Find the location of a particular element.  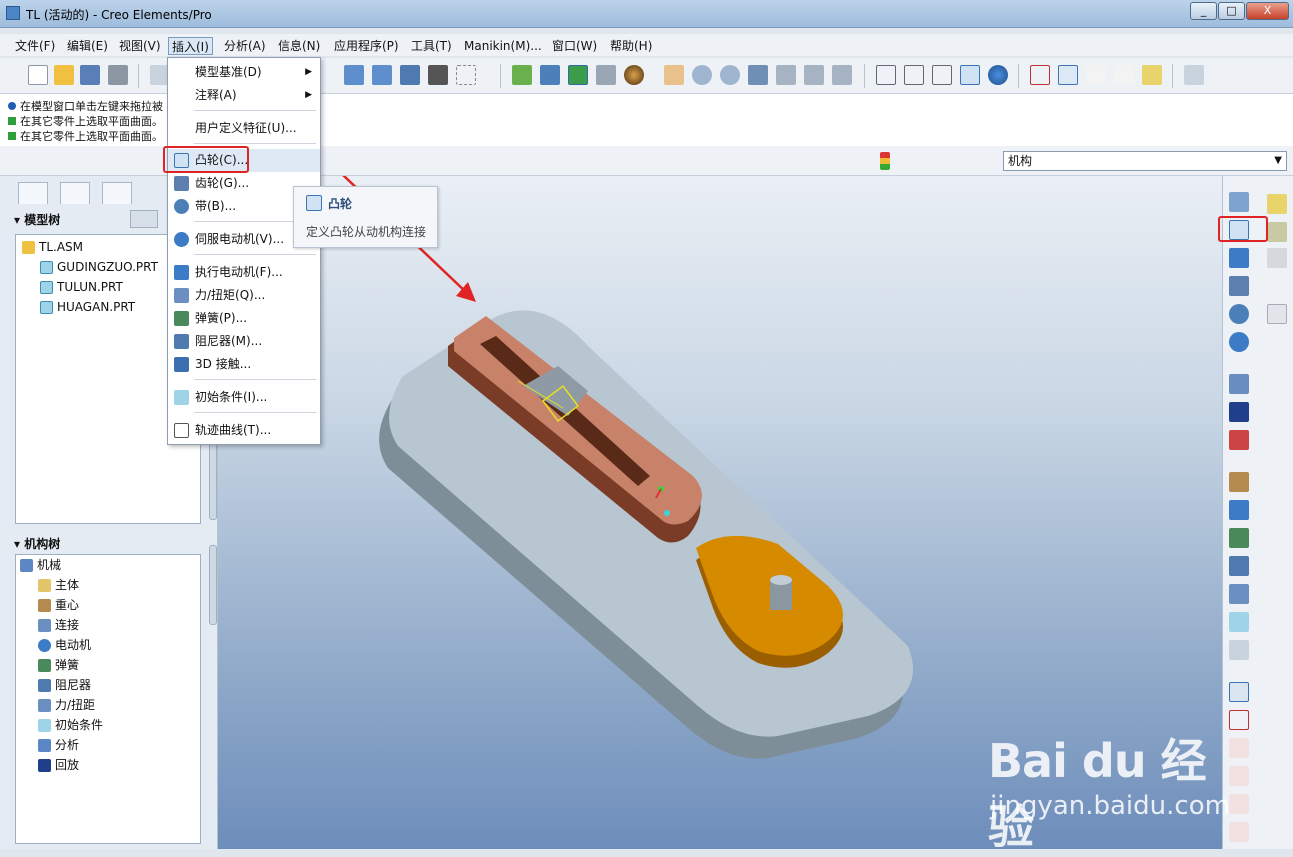

pan-icon is located at coordinates (674, 75).